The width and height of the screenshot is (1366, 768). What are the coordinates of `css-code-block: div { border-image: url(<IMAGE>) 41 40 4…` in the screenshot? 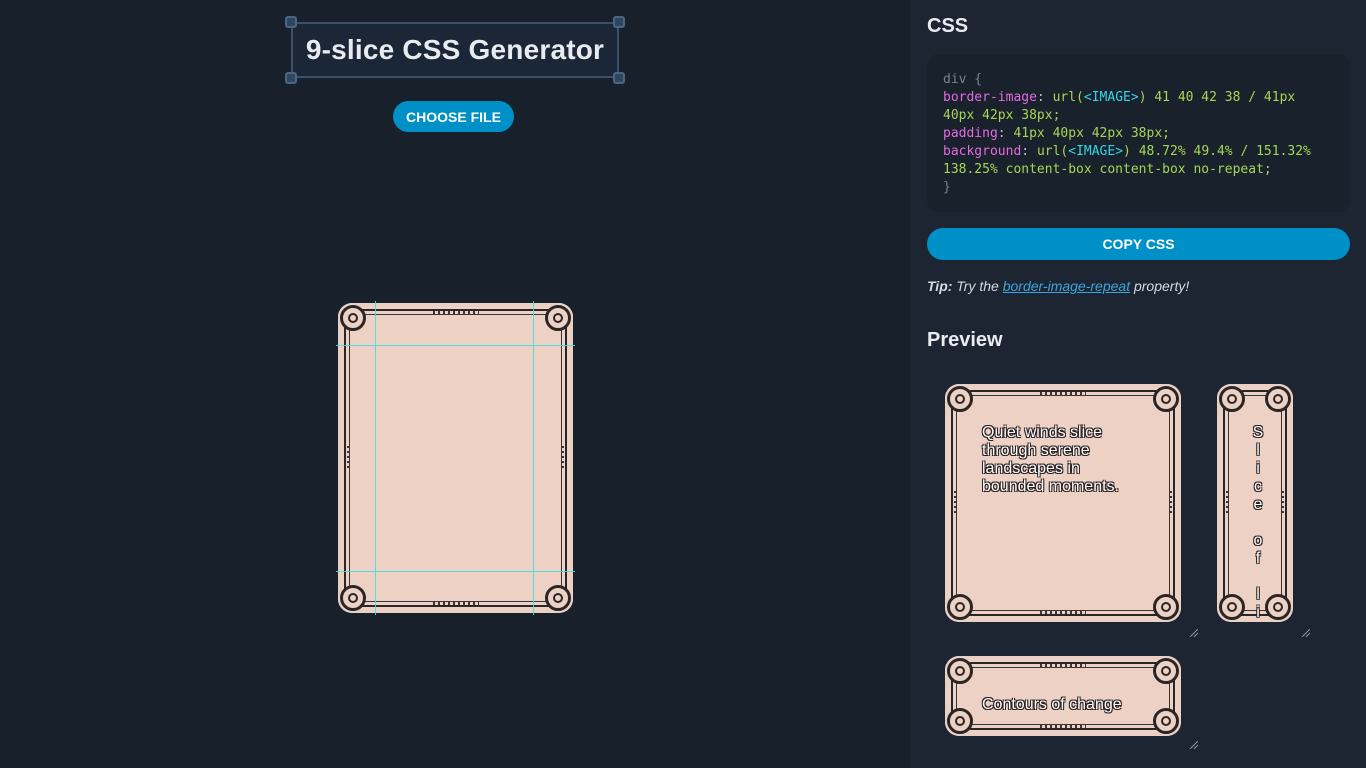 It's located at (1138, 133).